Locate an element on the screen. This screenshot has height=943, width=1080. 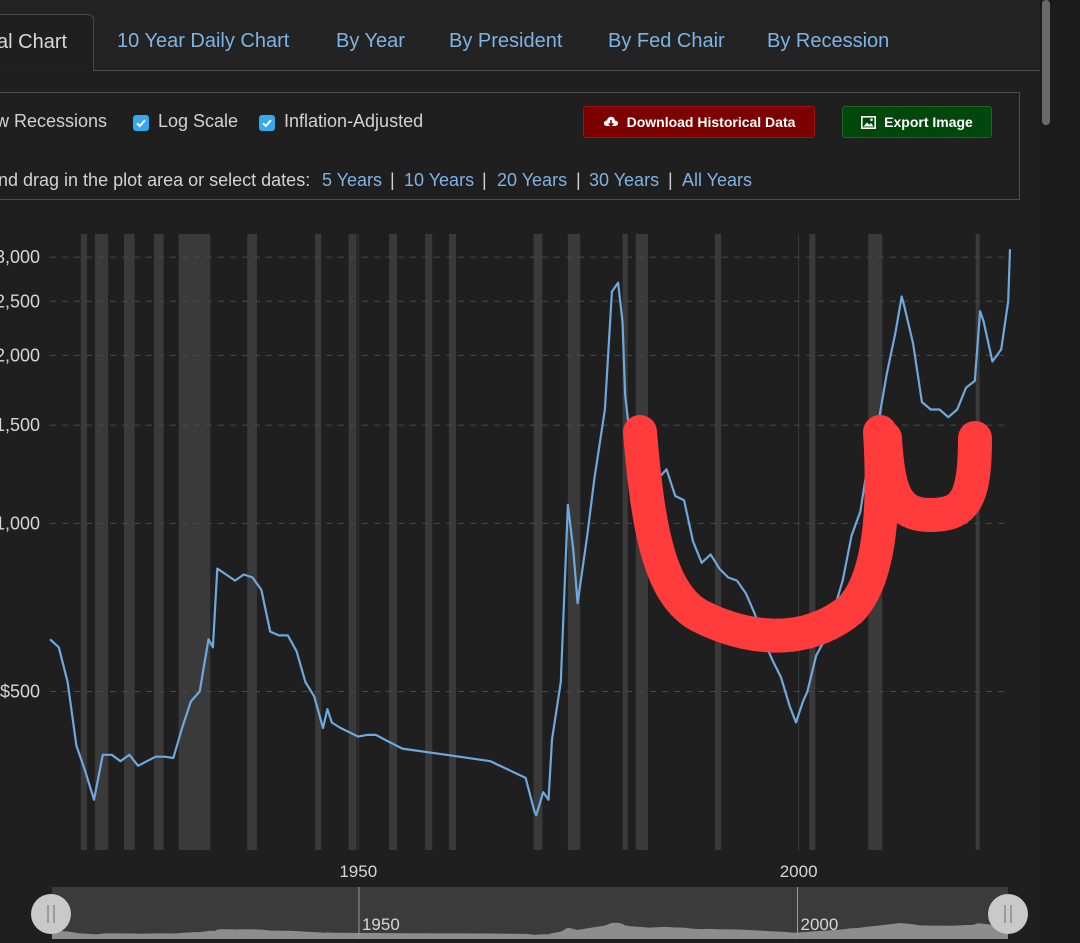
y-tick-label: 3,000 is located at coordinates (20, 257).